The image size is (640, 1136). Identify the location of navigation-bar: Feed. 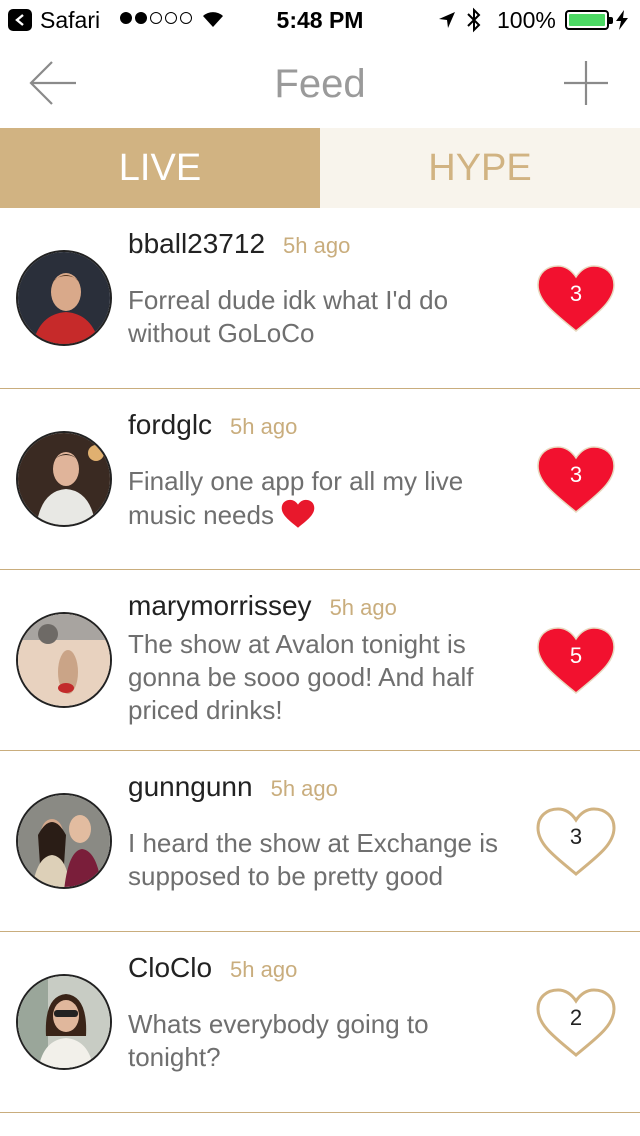
(320, 84).